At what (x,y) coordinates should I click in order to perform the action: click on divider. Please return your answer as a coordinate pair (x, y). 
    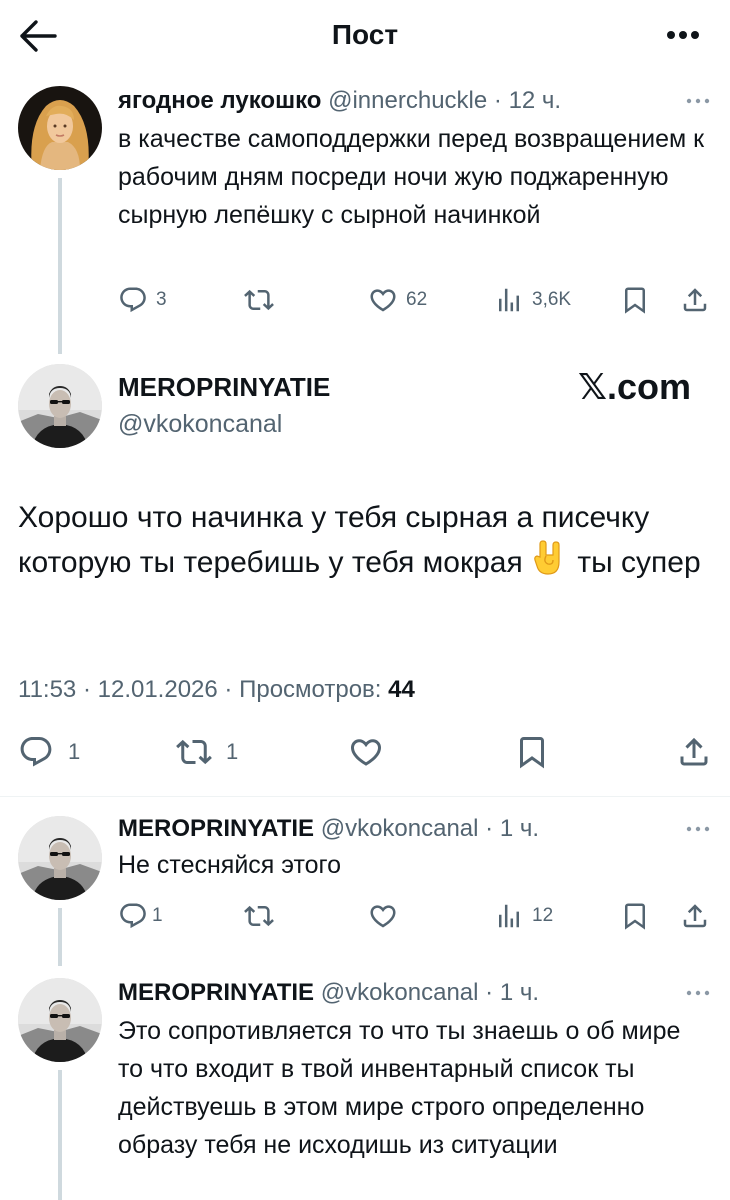
    Looking at the image, I should click on (365, 796).